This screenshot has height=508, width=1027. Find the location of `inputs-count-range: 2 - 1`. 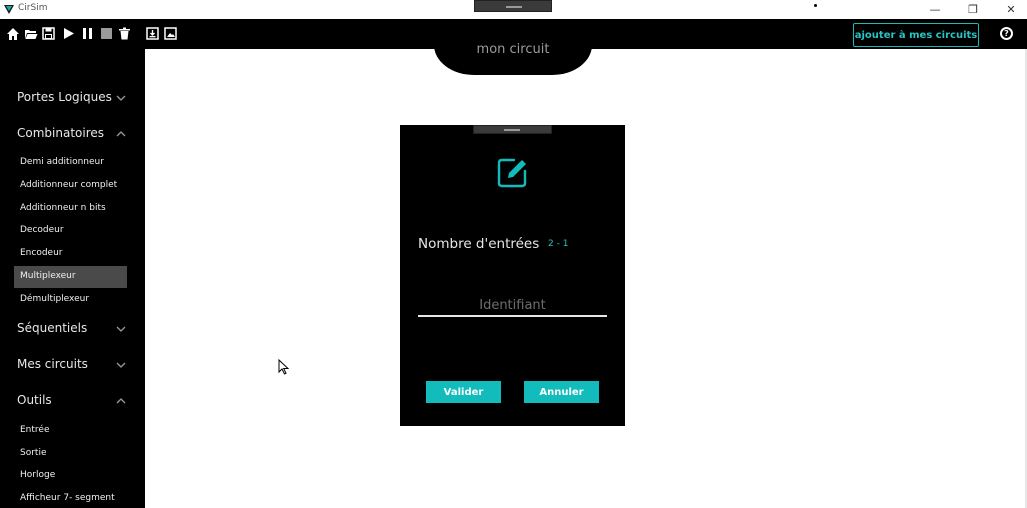

inputs-count-range: 2 - 1 is located at coordinates (558, 244).